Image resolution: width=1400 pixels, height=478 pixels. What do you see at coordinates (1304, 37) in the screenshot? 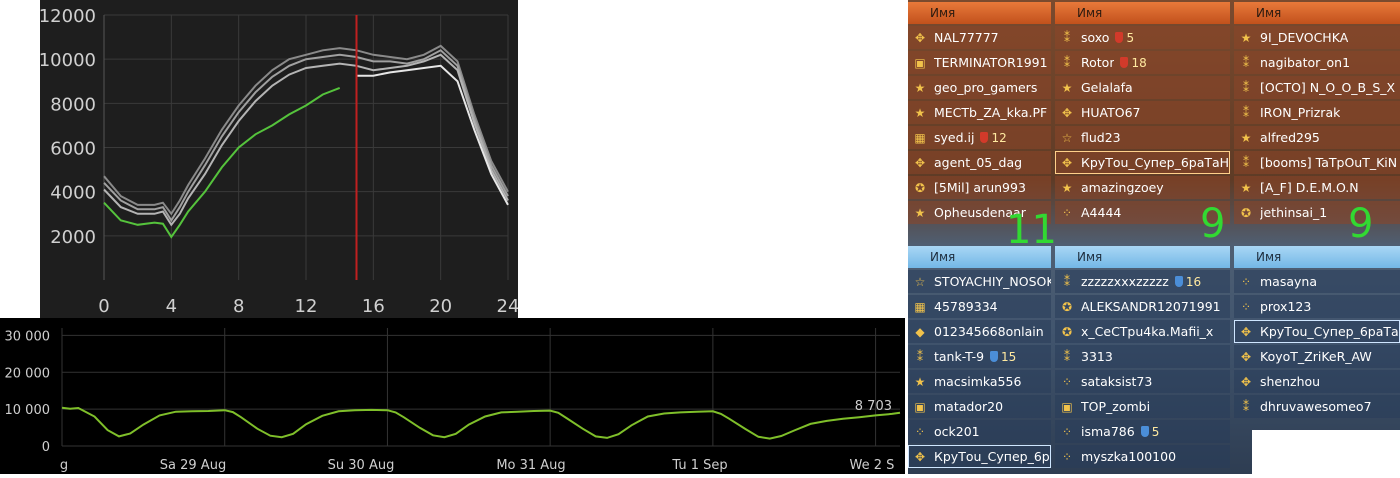
I see `player-name: 9I_DEVOCHKA` at bounding box center [1304, 37].